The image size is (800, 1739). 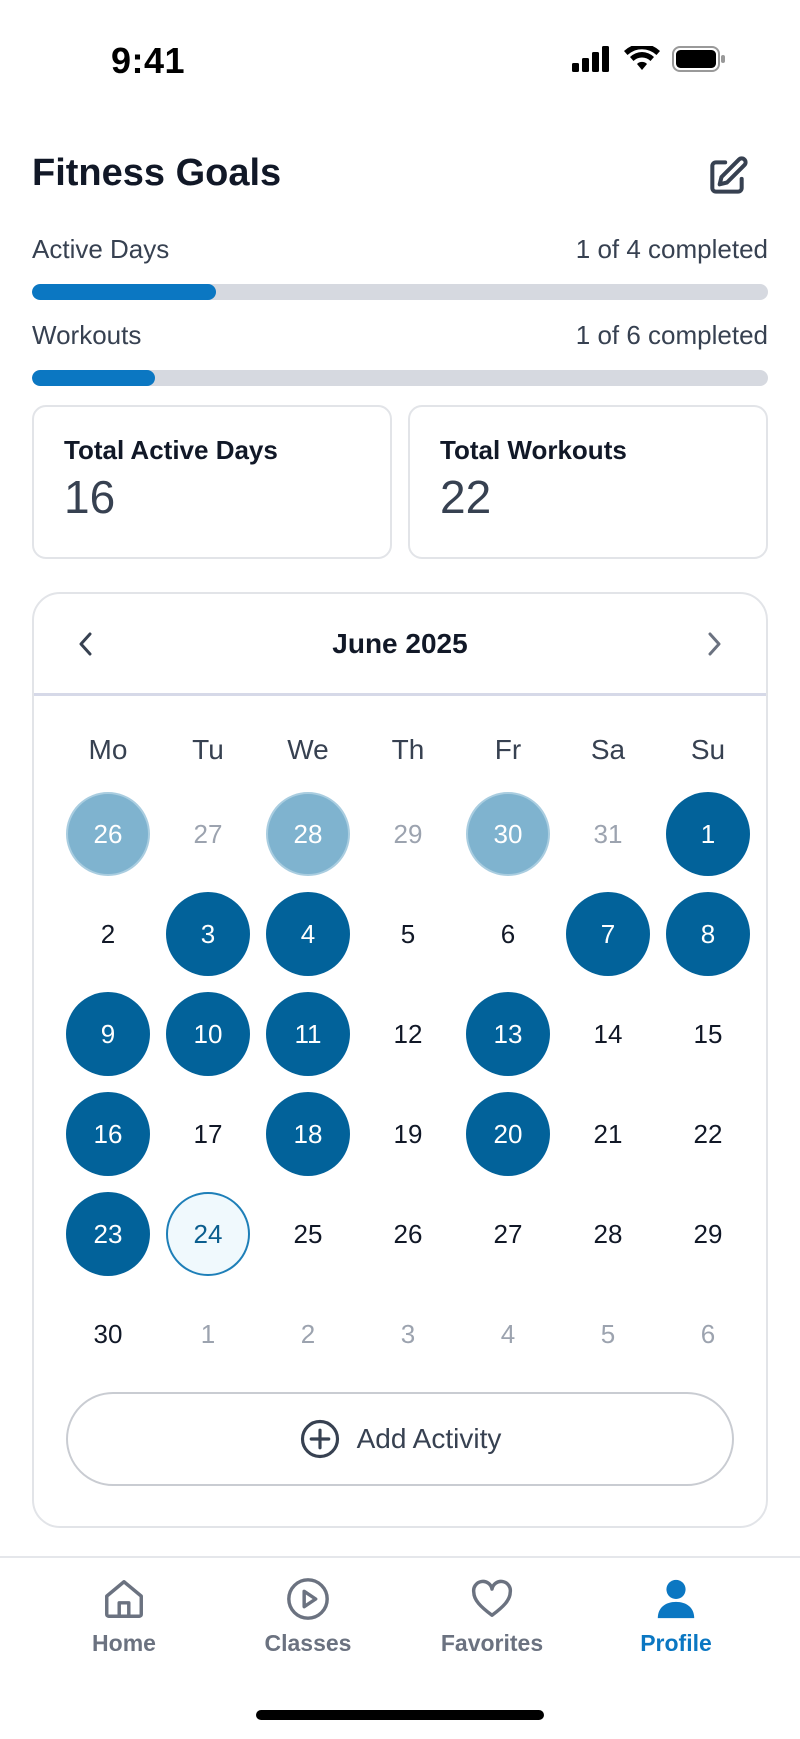 I want to click on calendar-day-cell: 18, so click(x=308, y=1134).